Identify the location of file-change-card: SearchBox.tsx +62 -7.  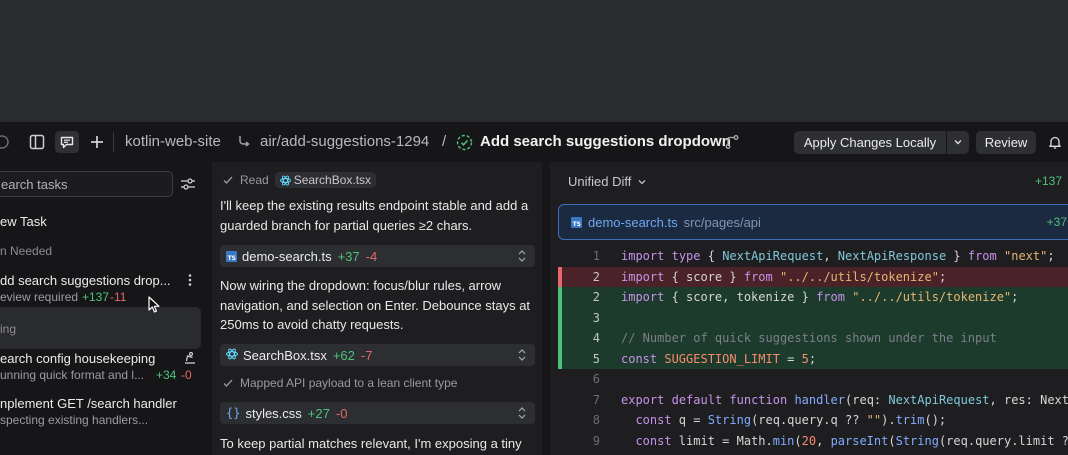
(377, 355).